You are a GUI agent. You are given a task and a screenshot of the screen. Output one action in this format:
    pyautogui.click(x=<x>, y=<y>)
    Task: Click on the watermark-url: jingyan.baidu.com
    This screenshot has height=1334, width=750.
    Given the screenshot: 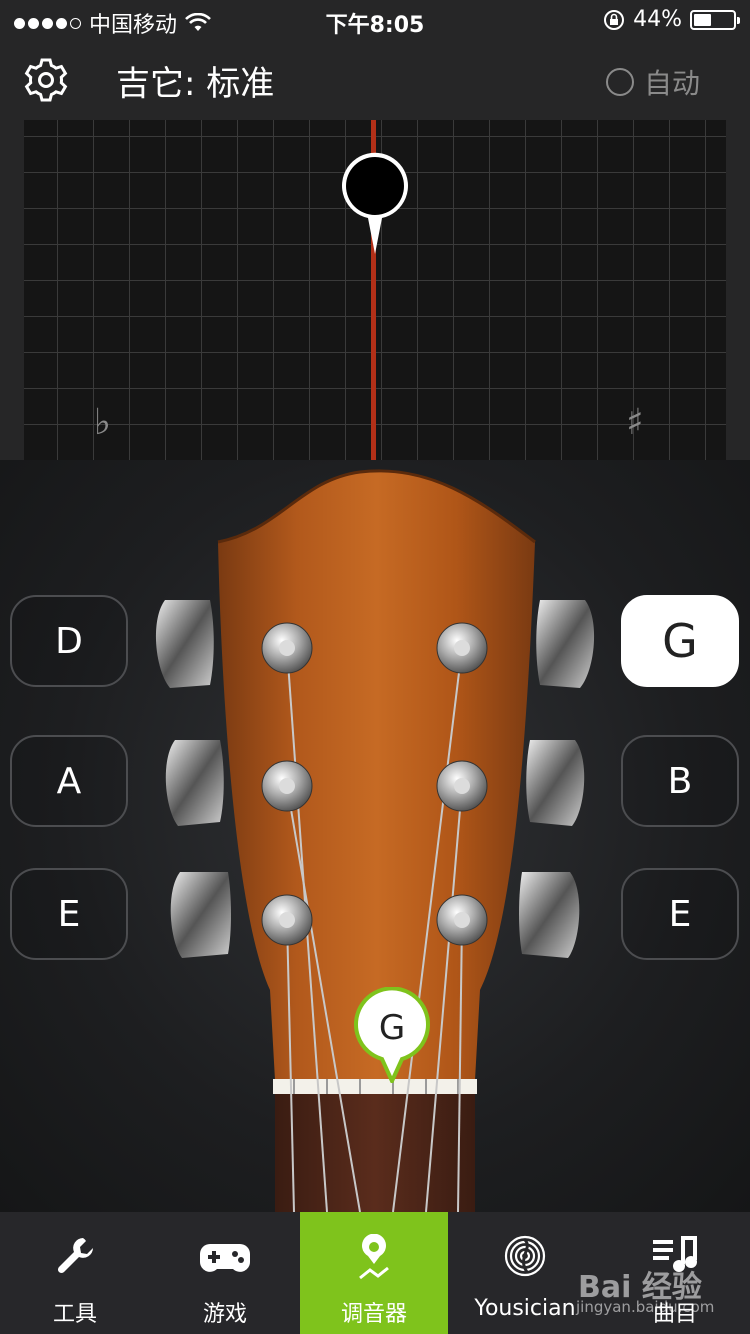 What is the action you would take?
    pyautogui.click(x=645, y=1307)
    